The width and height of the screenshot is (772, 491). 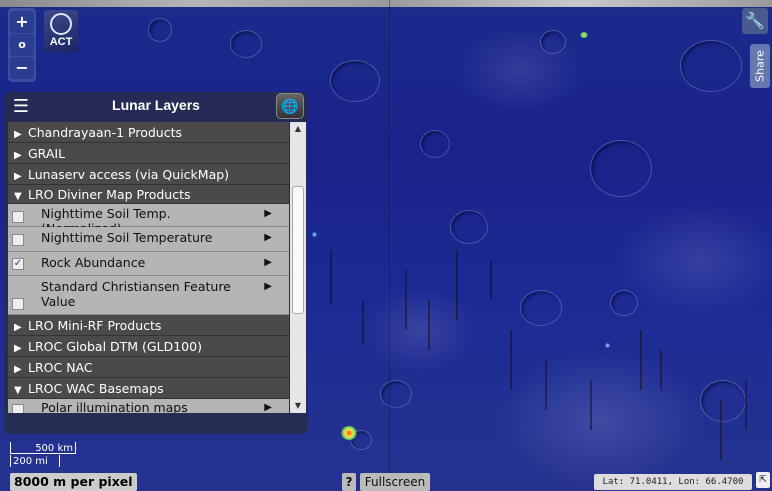 I want to click on tools-button: 🔧, so click(x=755, y=21).